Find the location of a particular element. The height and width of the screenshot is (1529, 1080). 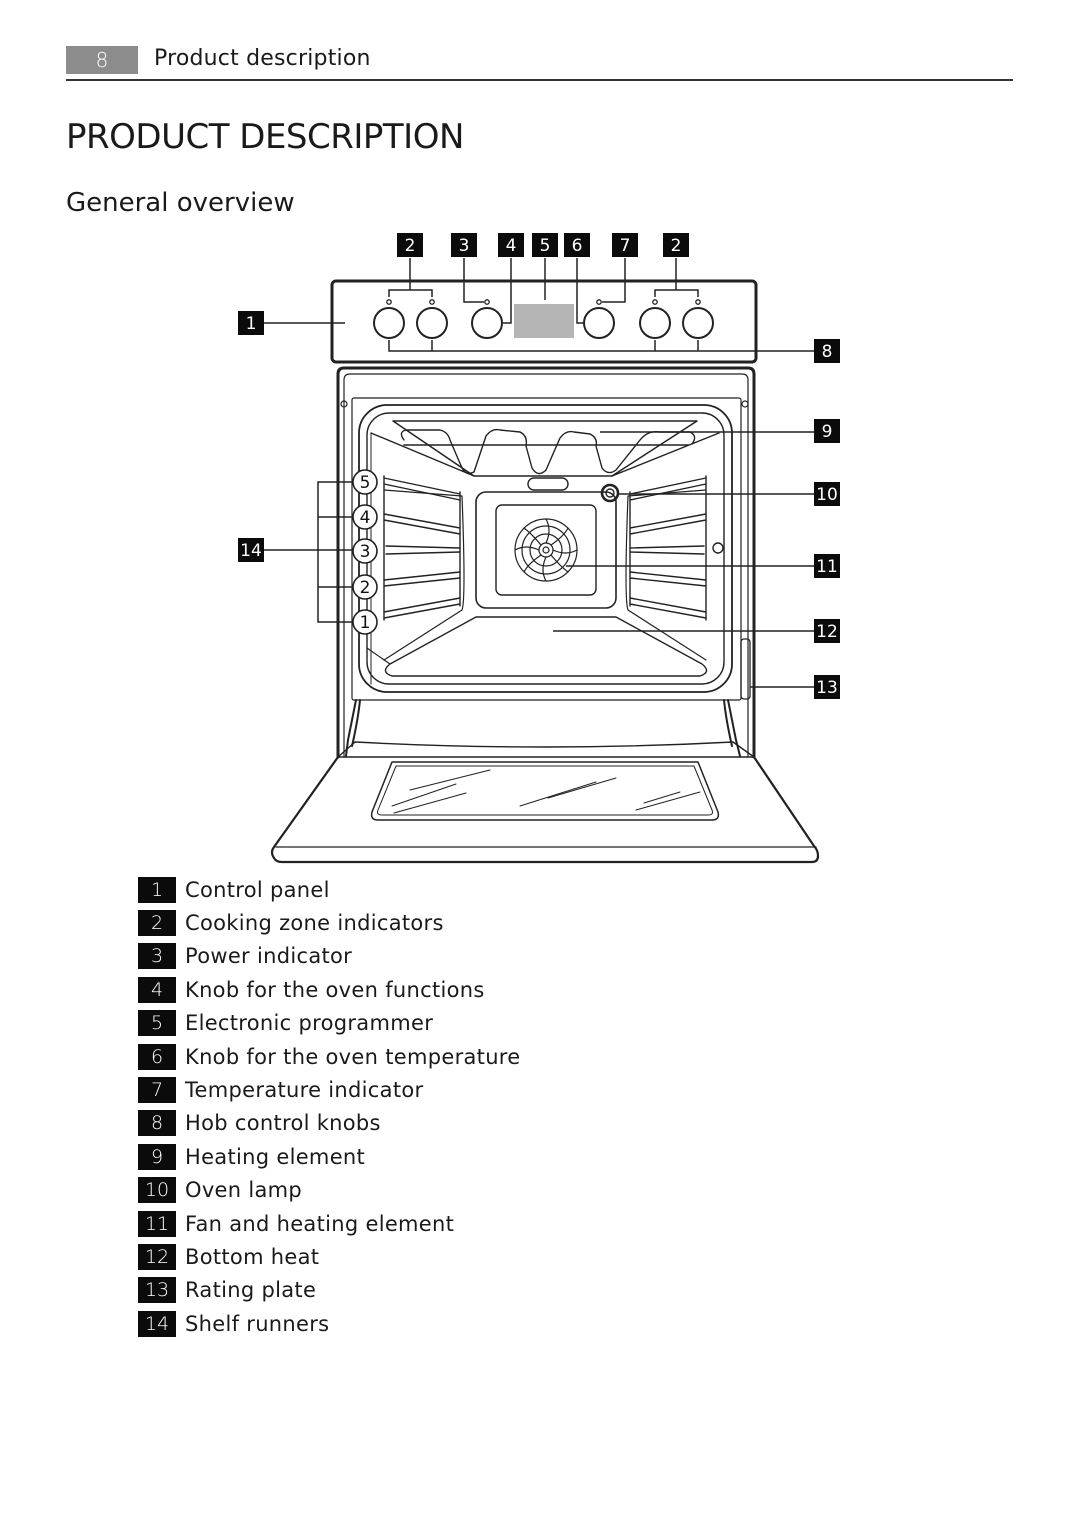

legend-item: 2 Cooking zone indicators is located at coordinates (329, 922).